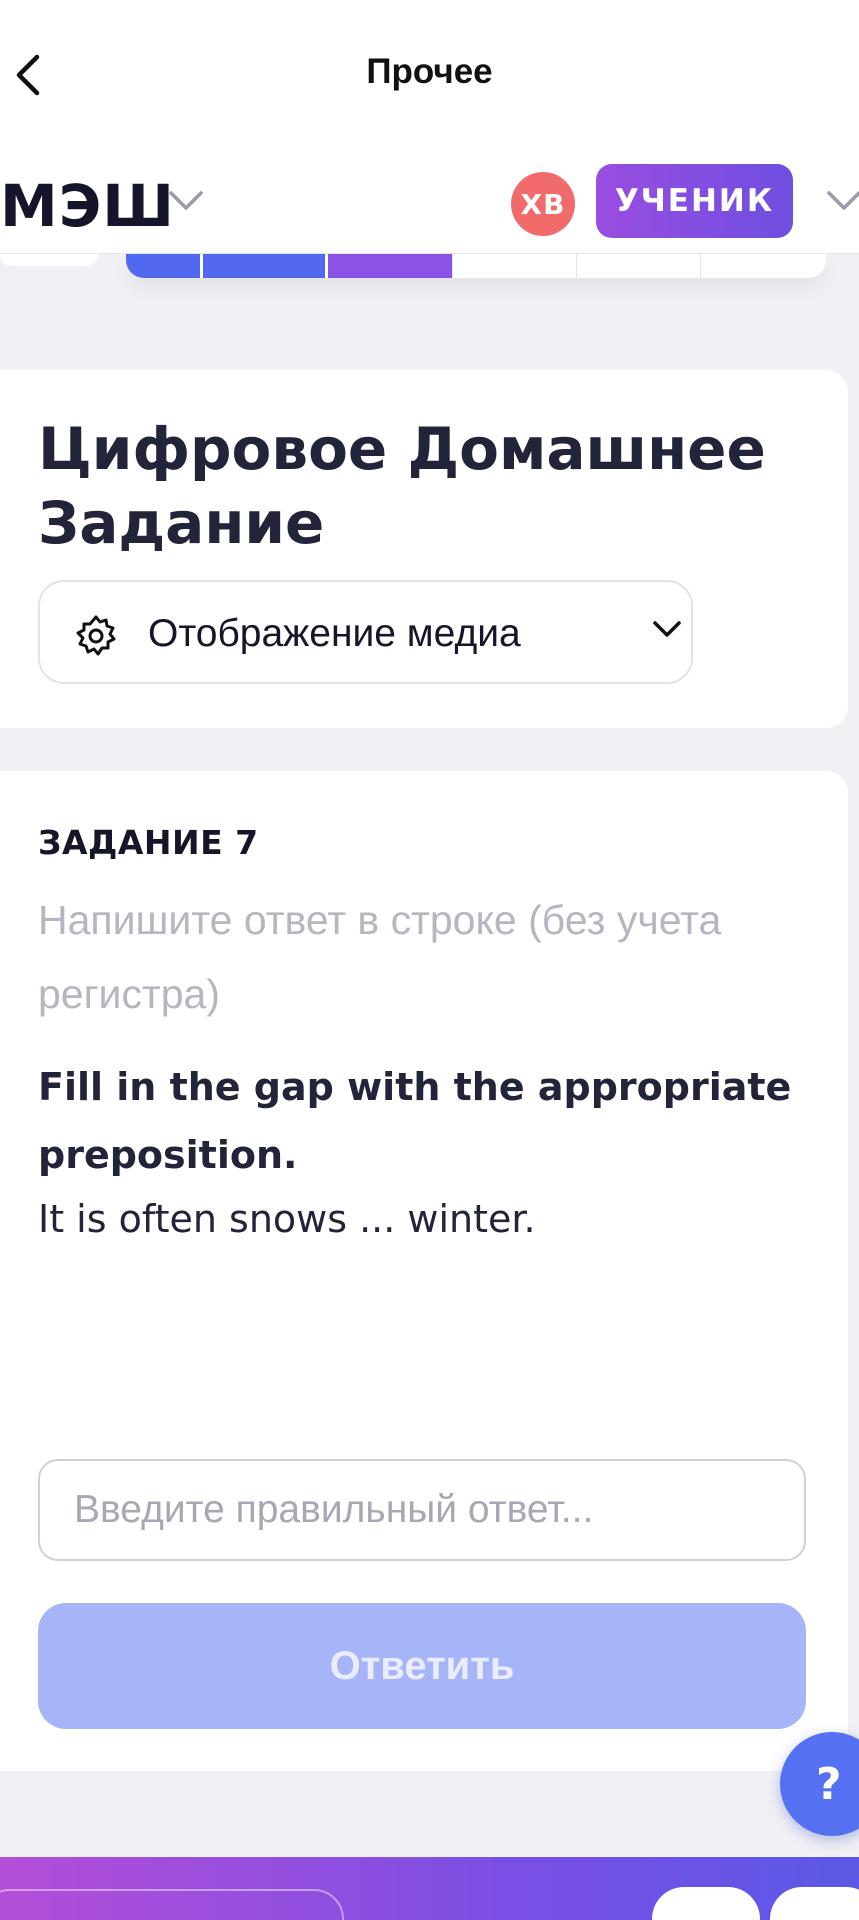  Describe the element at coordinates (429, 202) in the screenshot. I see `app-header: МЭШ ХВ УЧЕНИК` at that location.